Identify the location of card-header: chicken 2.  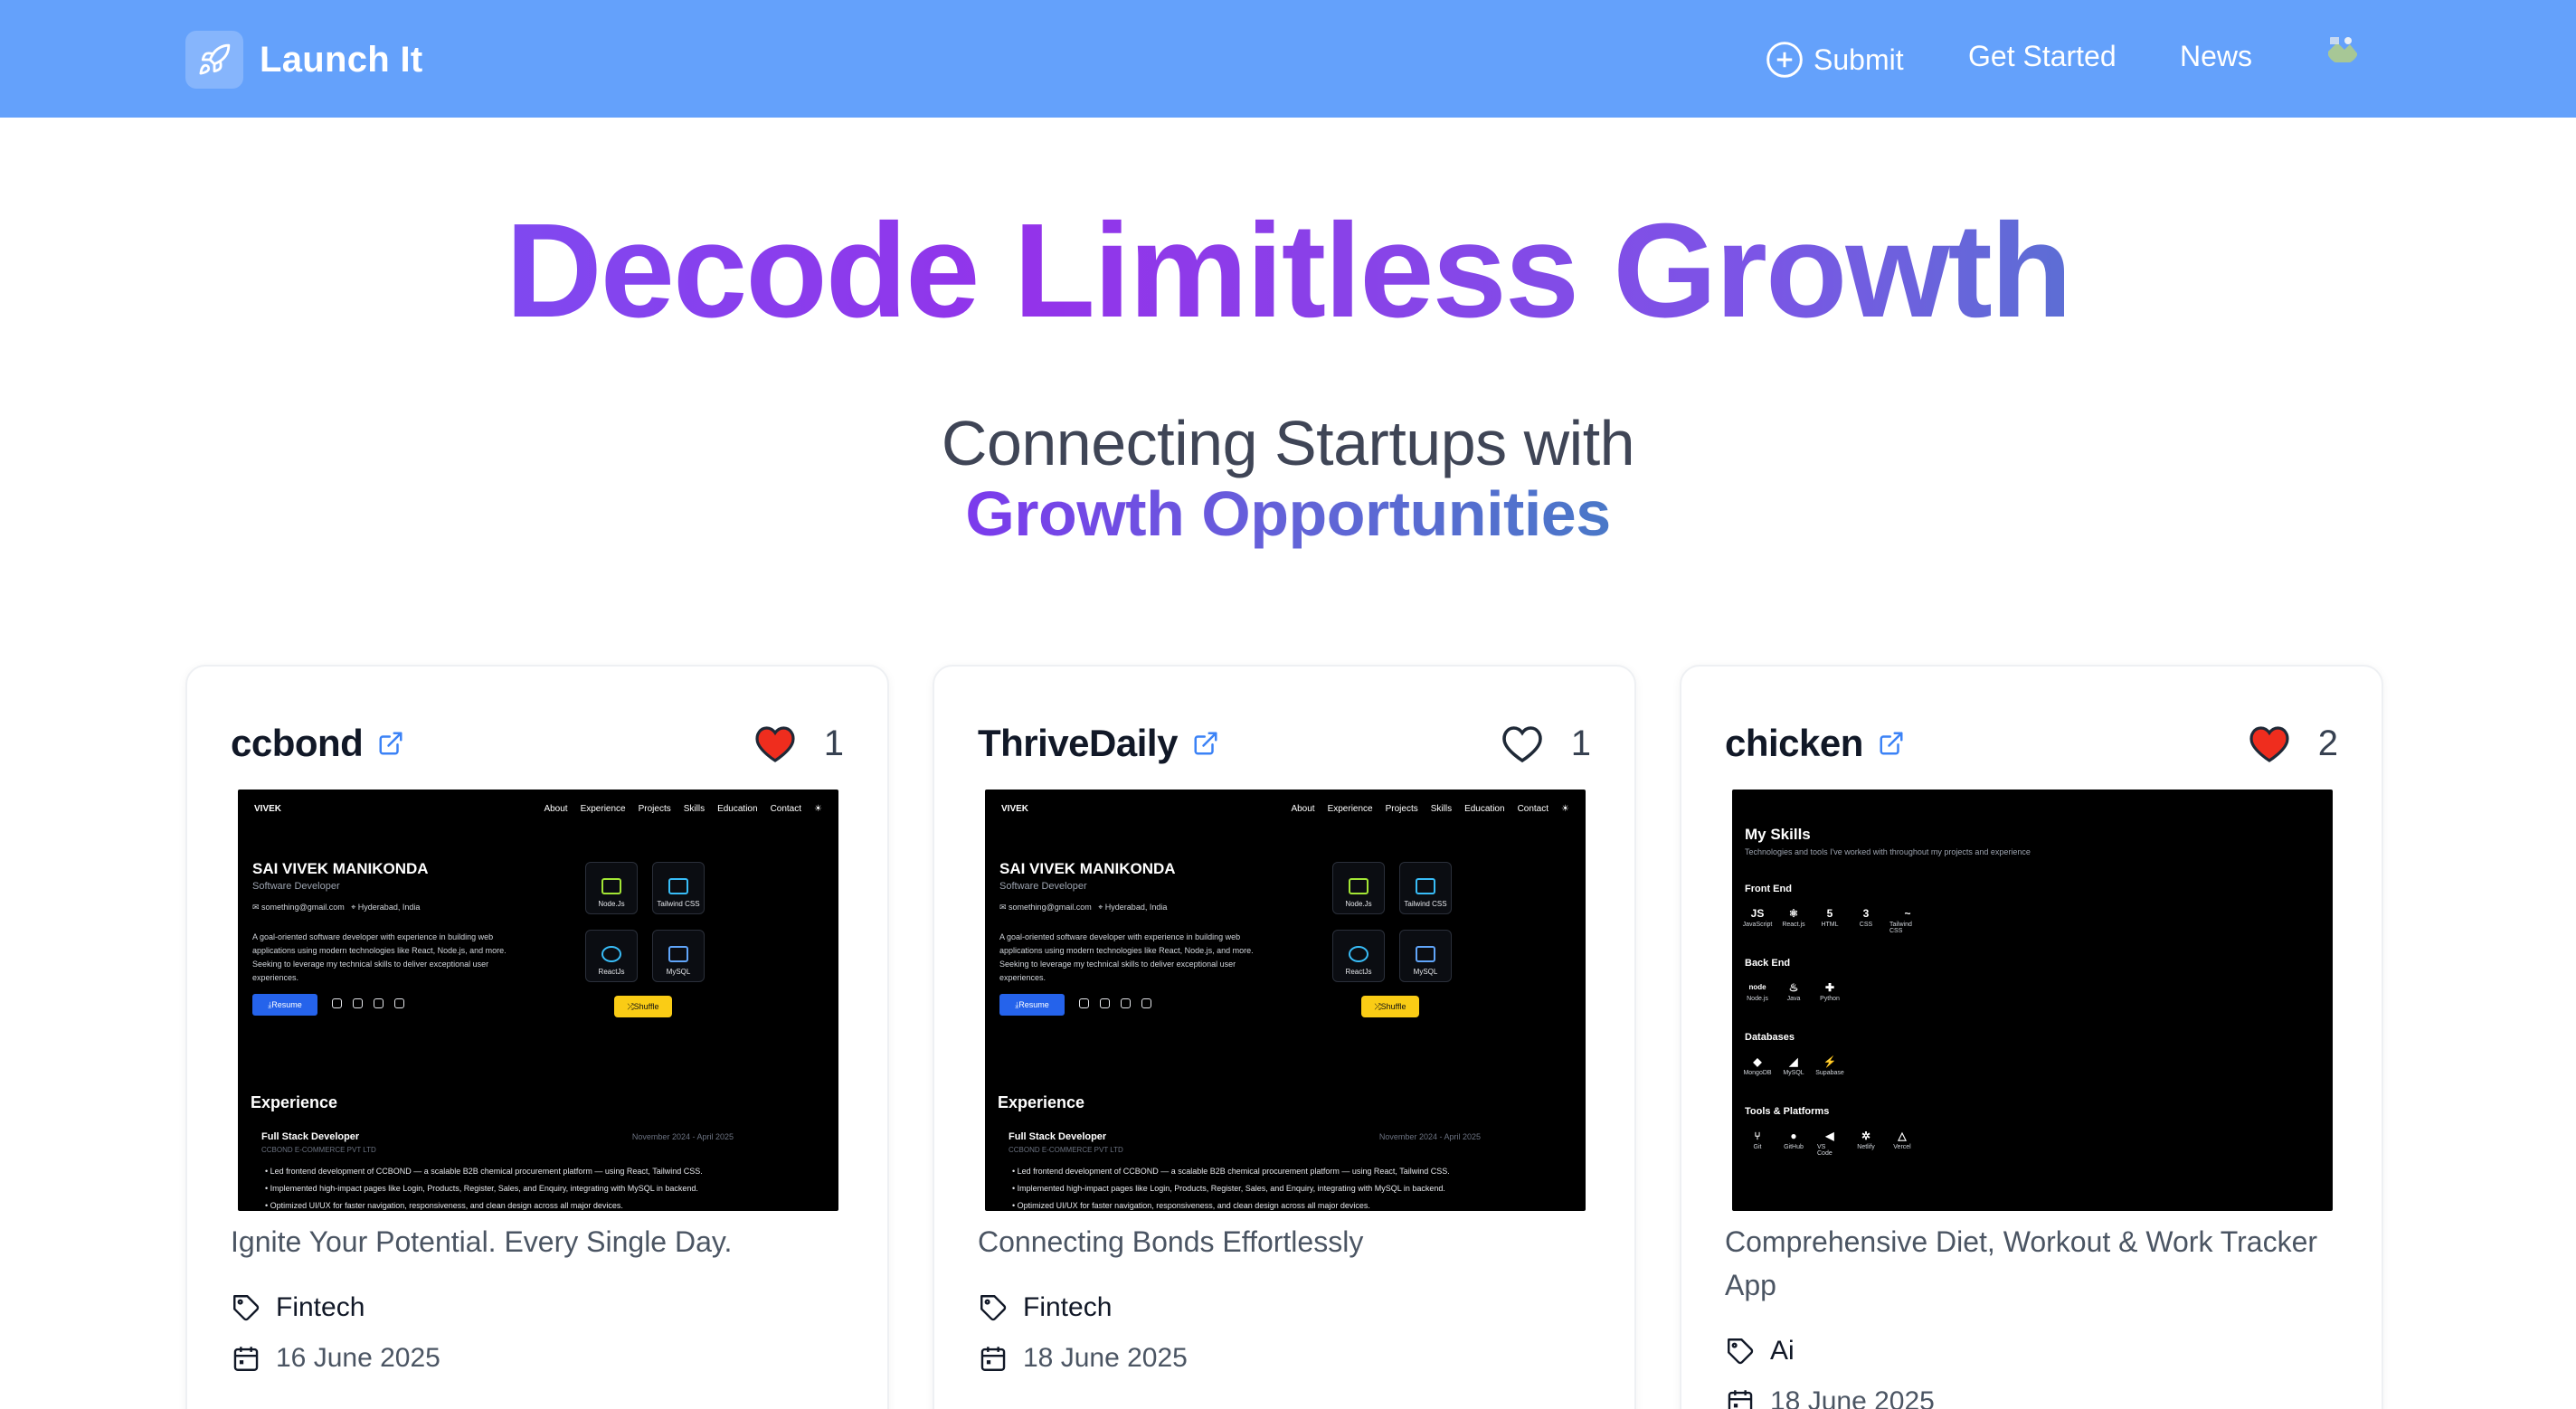
(2032, 743).